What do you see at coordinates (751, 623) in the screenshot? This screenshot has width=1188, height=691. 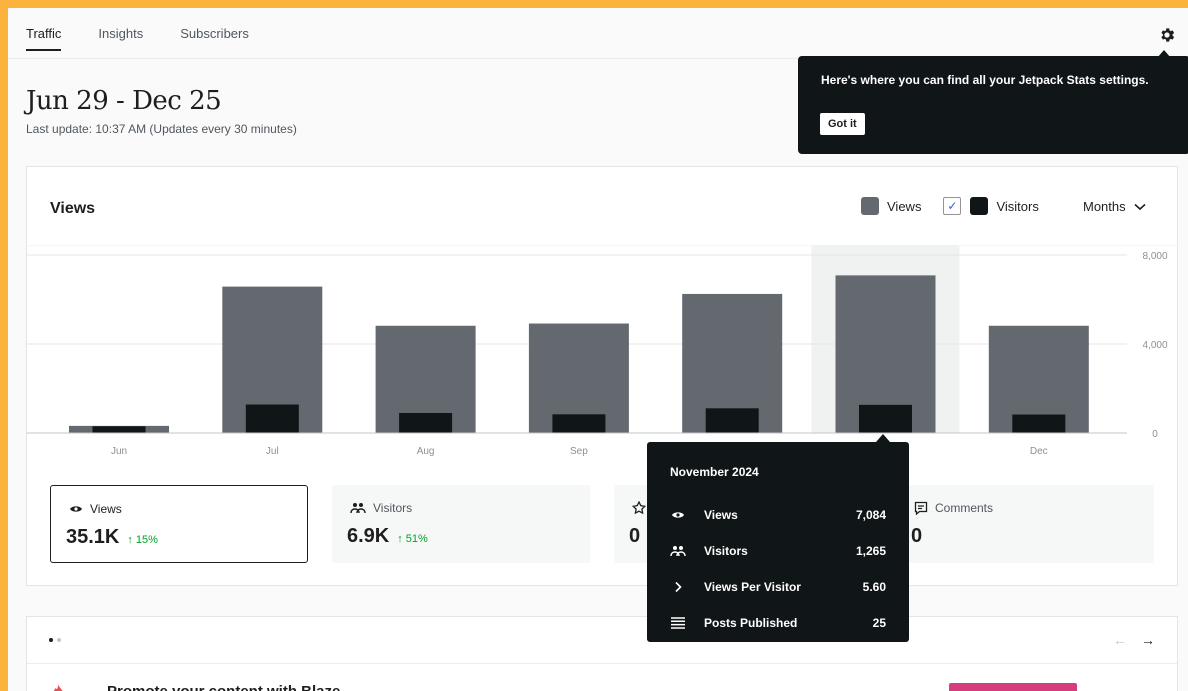 I see `tooltip-label: Posts Published` at bounding box center [751, 623].